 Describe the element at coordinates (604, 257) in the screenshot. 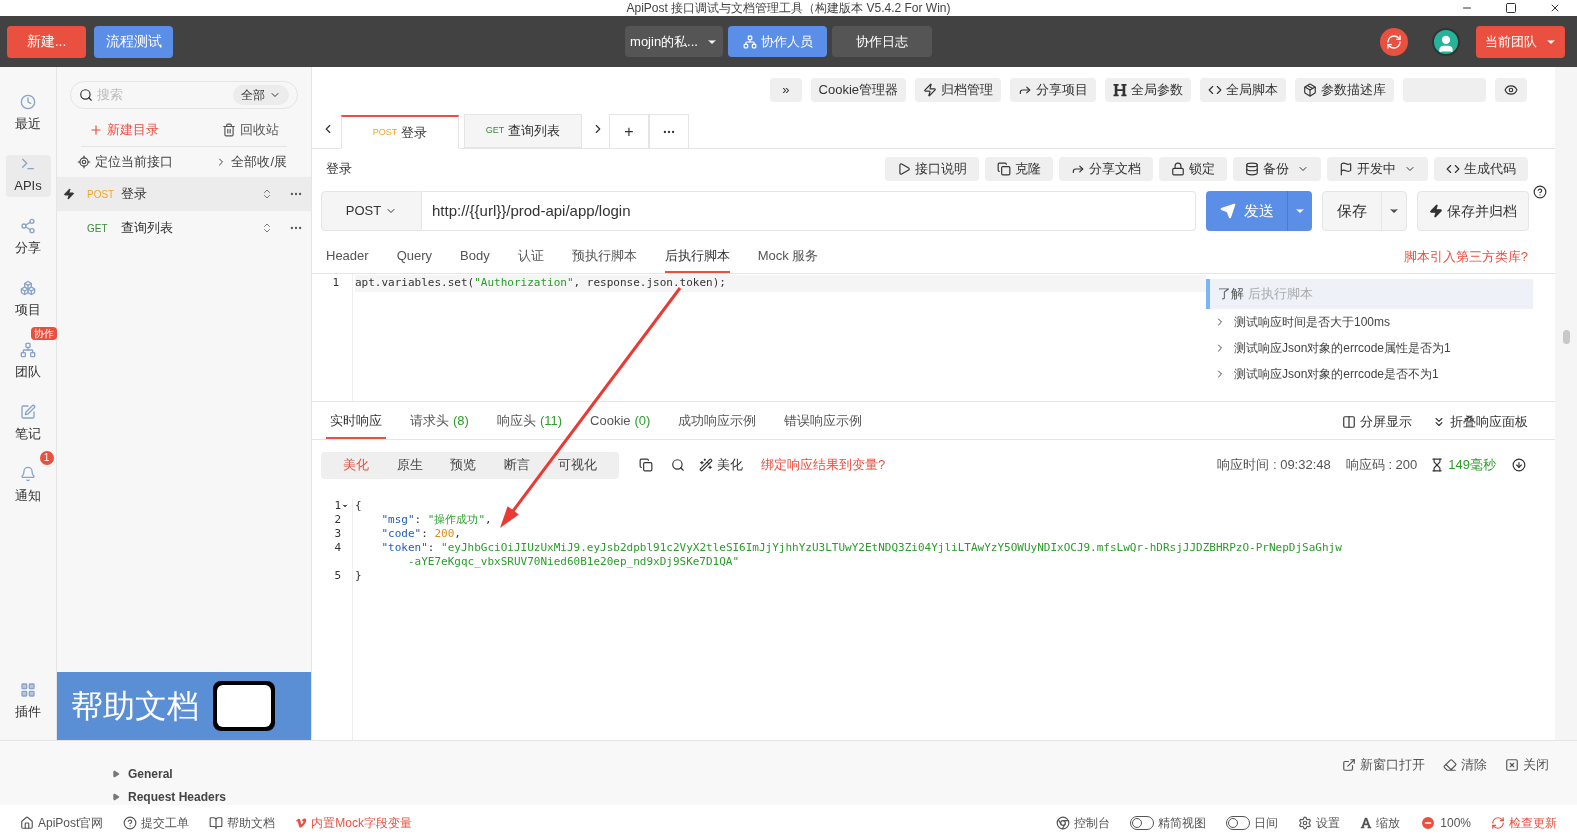

I see `request-option-tab: 预执行脚本` at that location.